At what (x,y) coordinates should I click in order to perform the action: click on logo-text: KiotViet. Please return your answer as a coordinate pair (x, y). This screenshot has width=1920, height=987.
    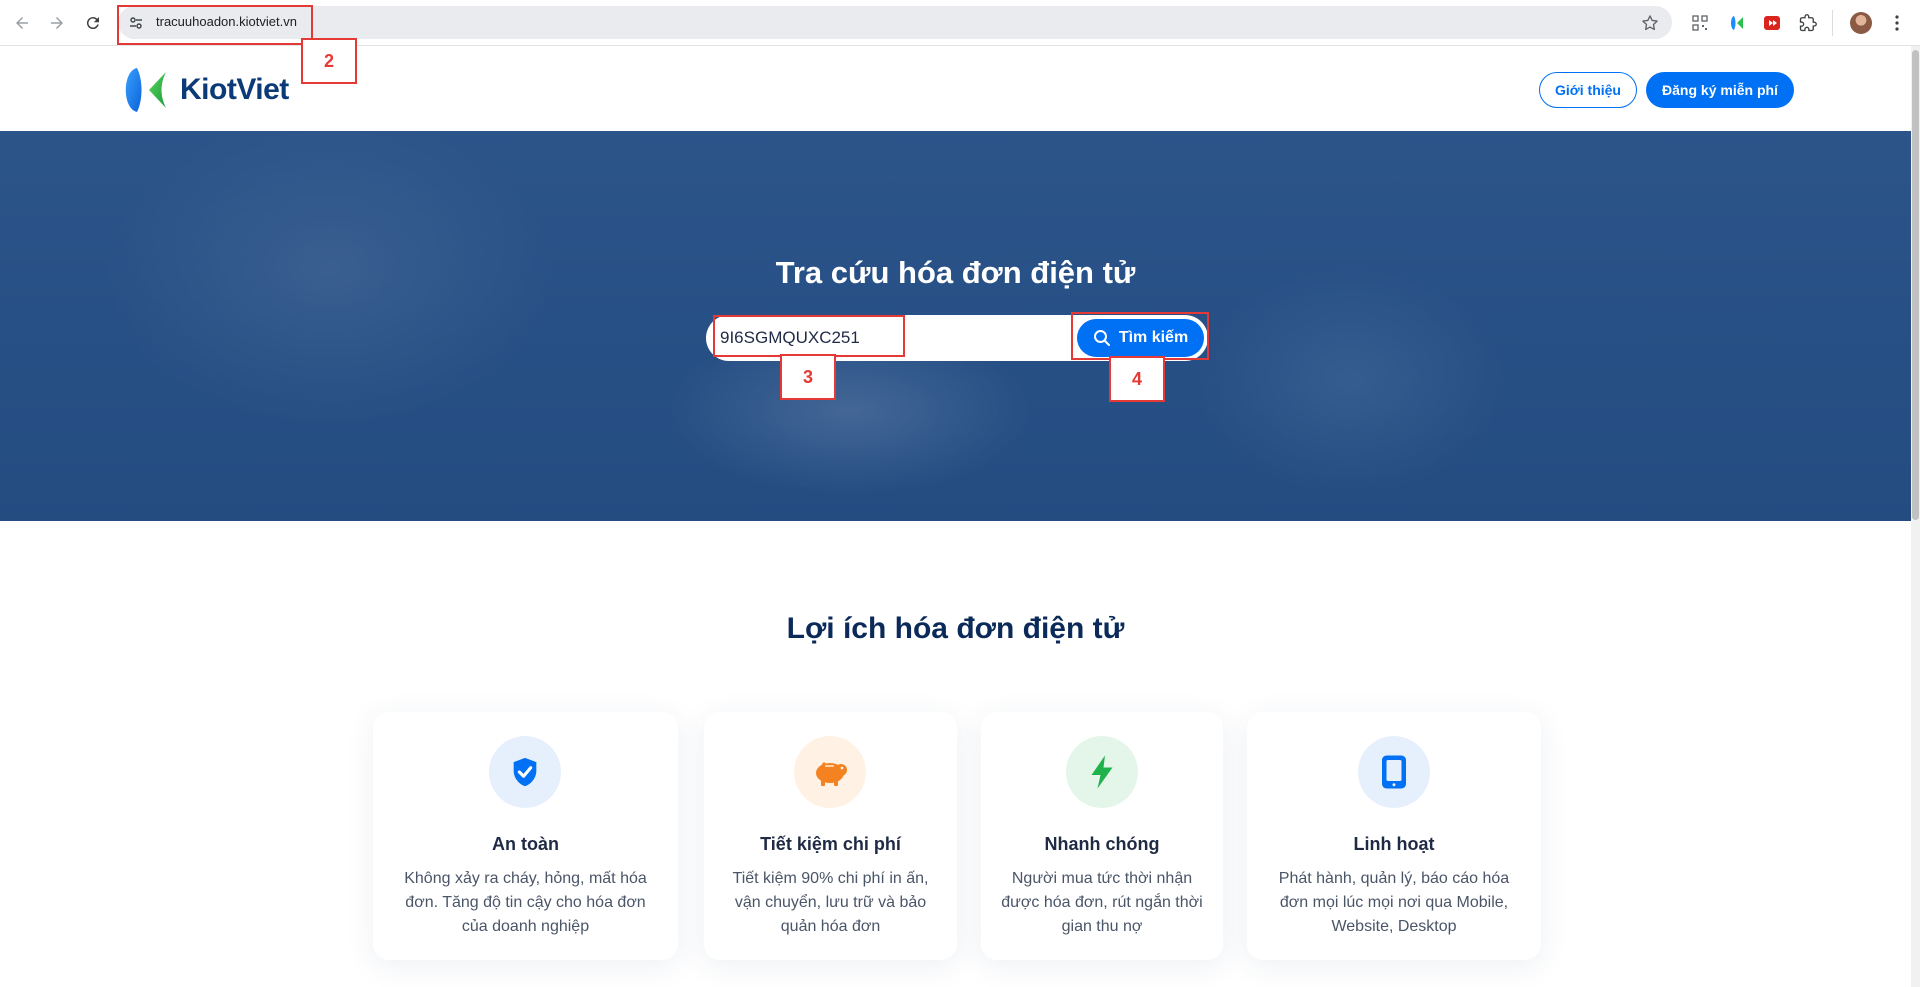
    Looking at the image, I should click on (234, 89).